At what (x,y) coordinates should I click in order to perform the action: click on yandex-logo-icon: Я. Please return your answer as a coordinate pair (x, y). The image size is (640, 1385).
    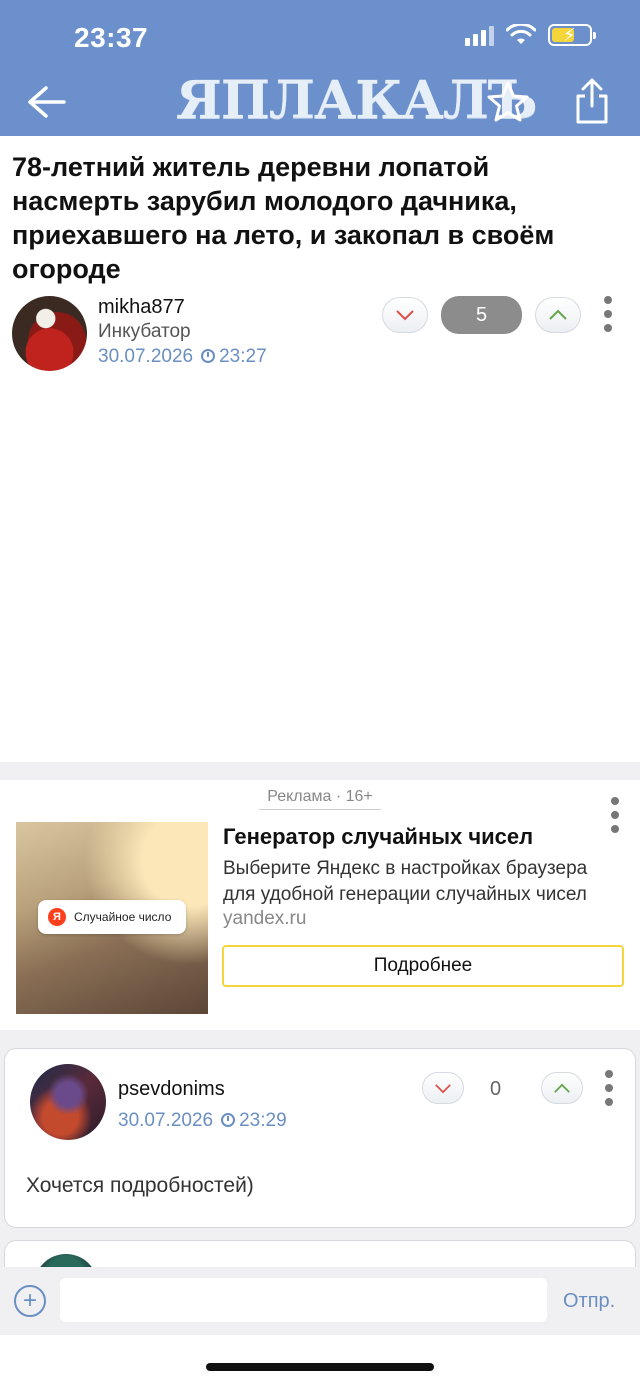
    Looking at the image, I should click on (57, 917).